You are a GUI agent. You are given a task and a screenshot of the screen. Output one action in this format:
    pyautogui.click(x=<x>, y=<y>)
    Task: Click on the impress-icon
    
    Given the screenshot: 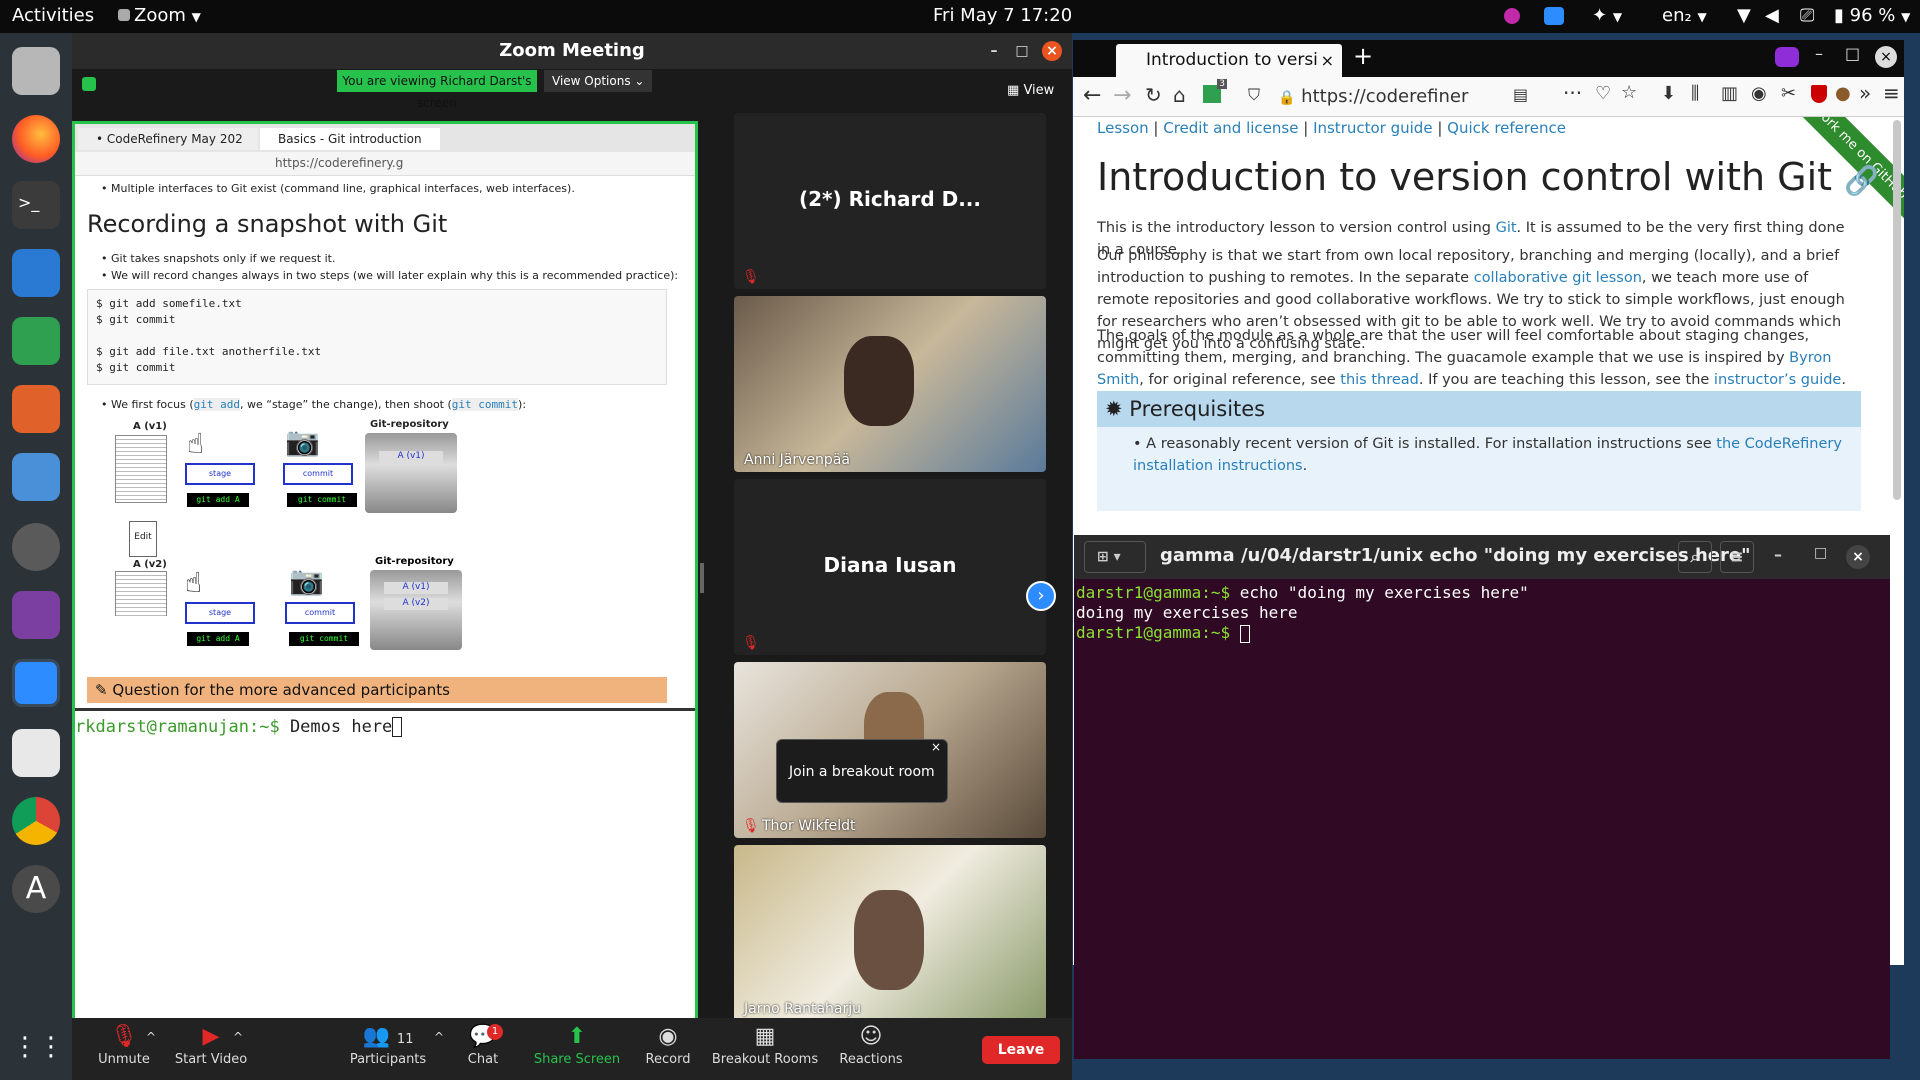 What is the action you would take?
    pyautogui.click(x=36, y=409)
    